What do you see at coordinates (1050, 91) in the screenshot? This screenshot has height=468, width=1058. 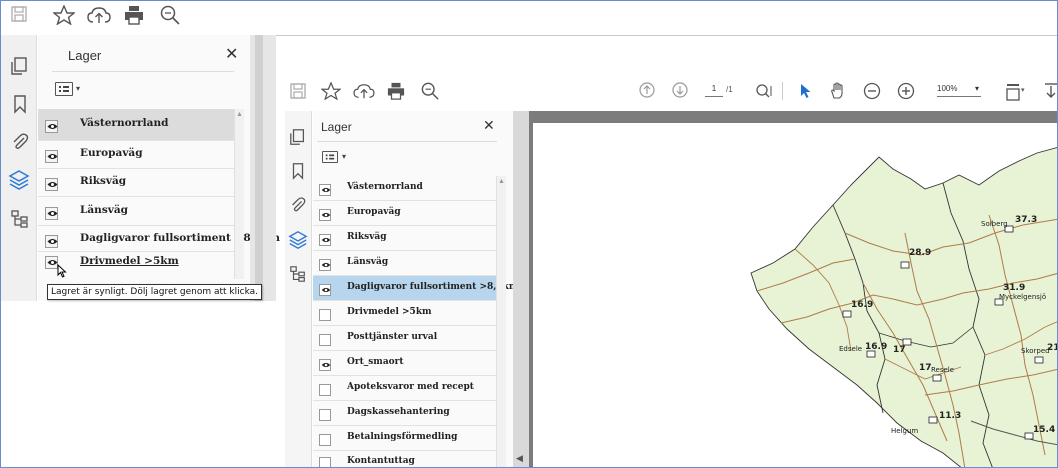 I see `download-icon` at bounding box center [1050, 91].